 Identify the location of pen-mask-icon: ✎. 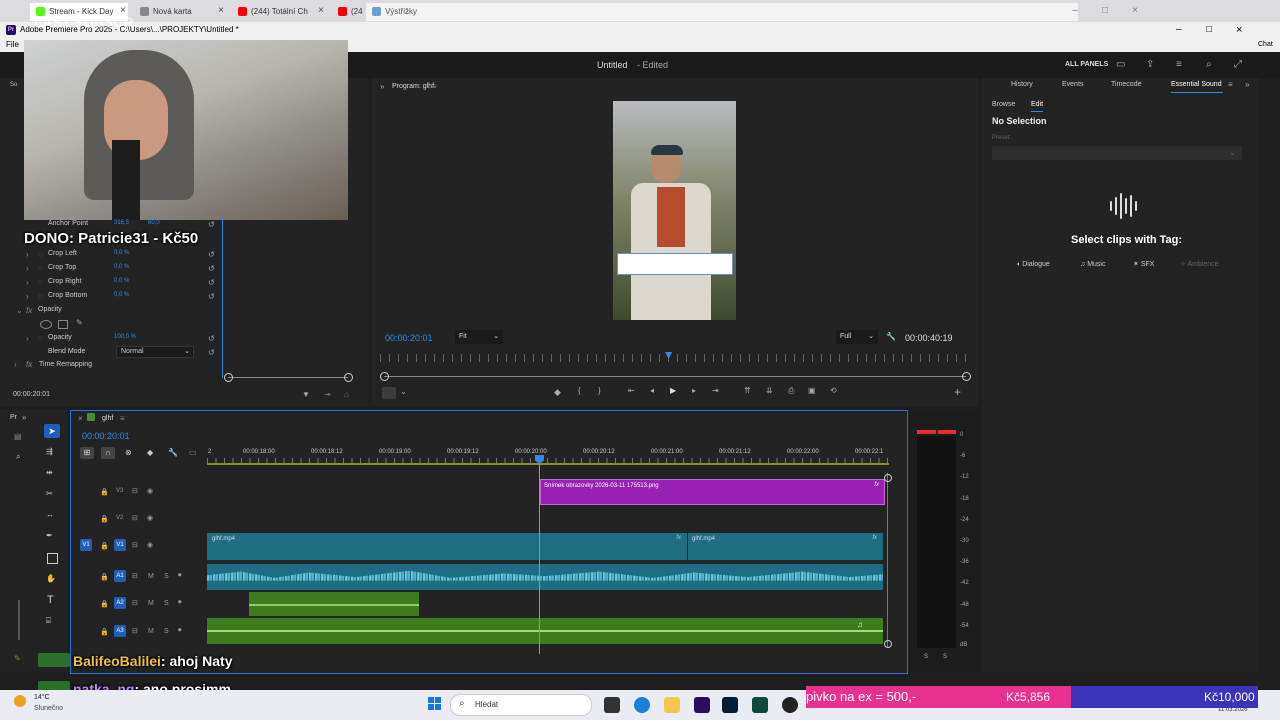
(79, 322).